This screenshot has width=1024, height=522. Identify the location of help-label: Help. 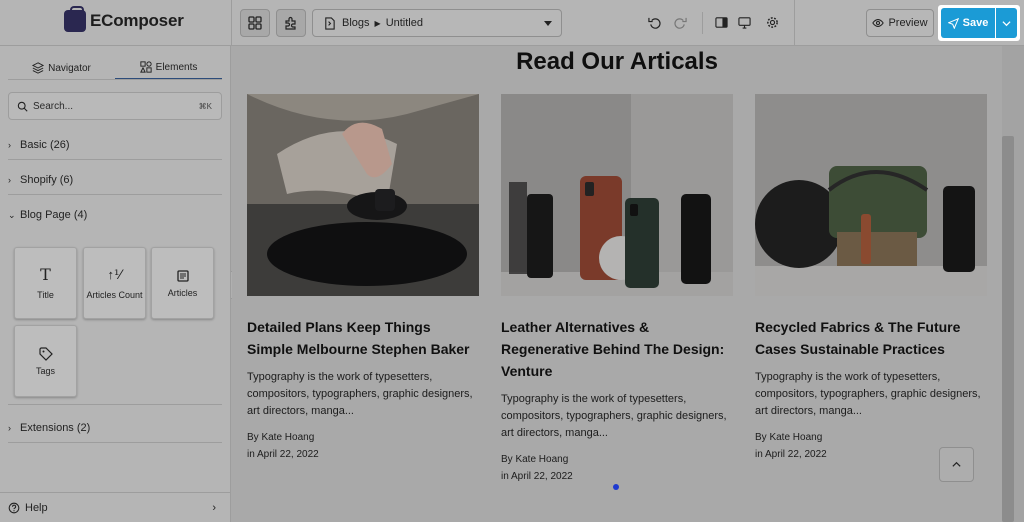
(36, 507).